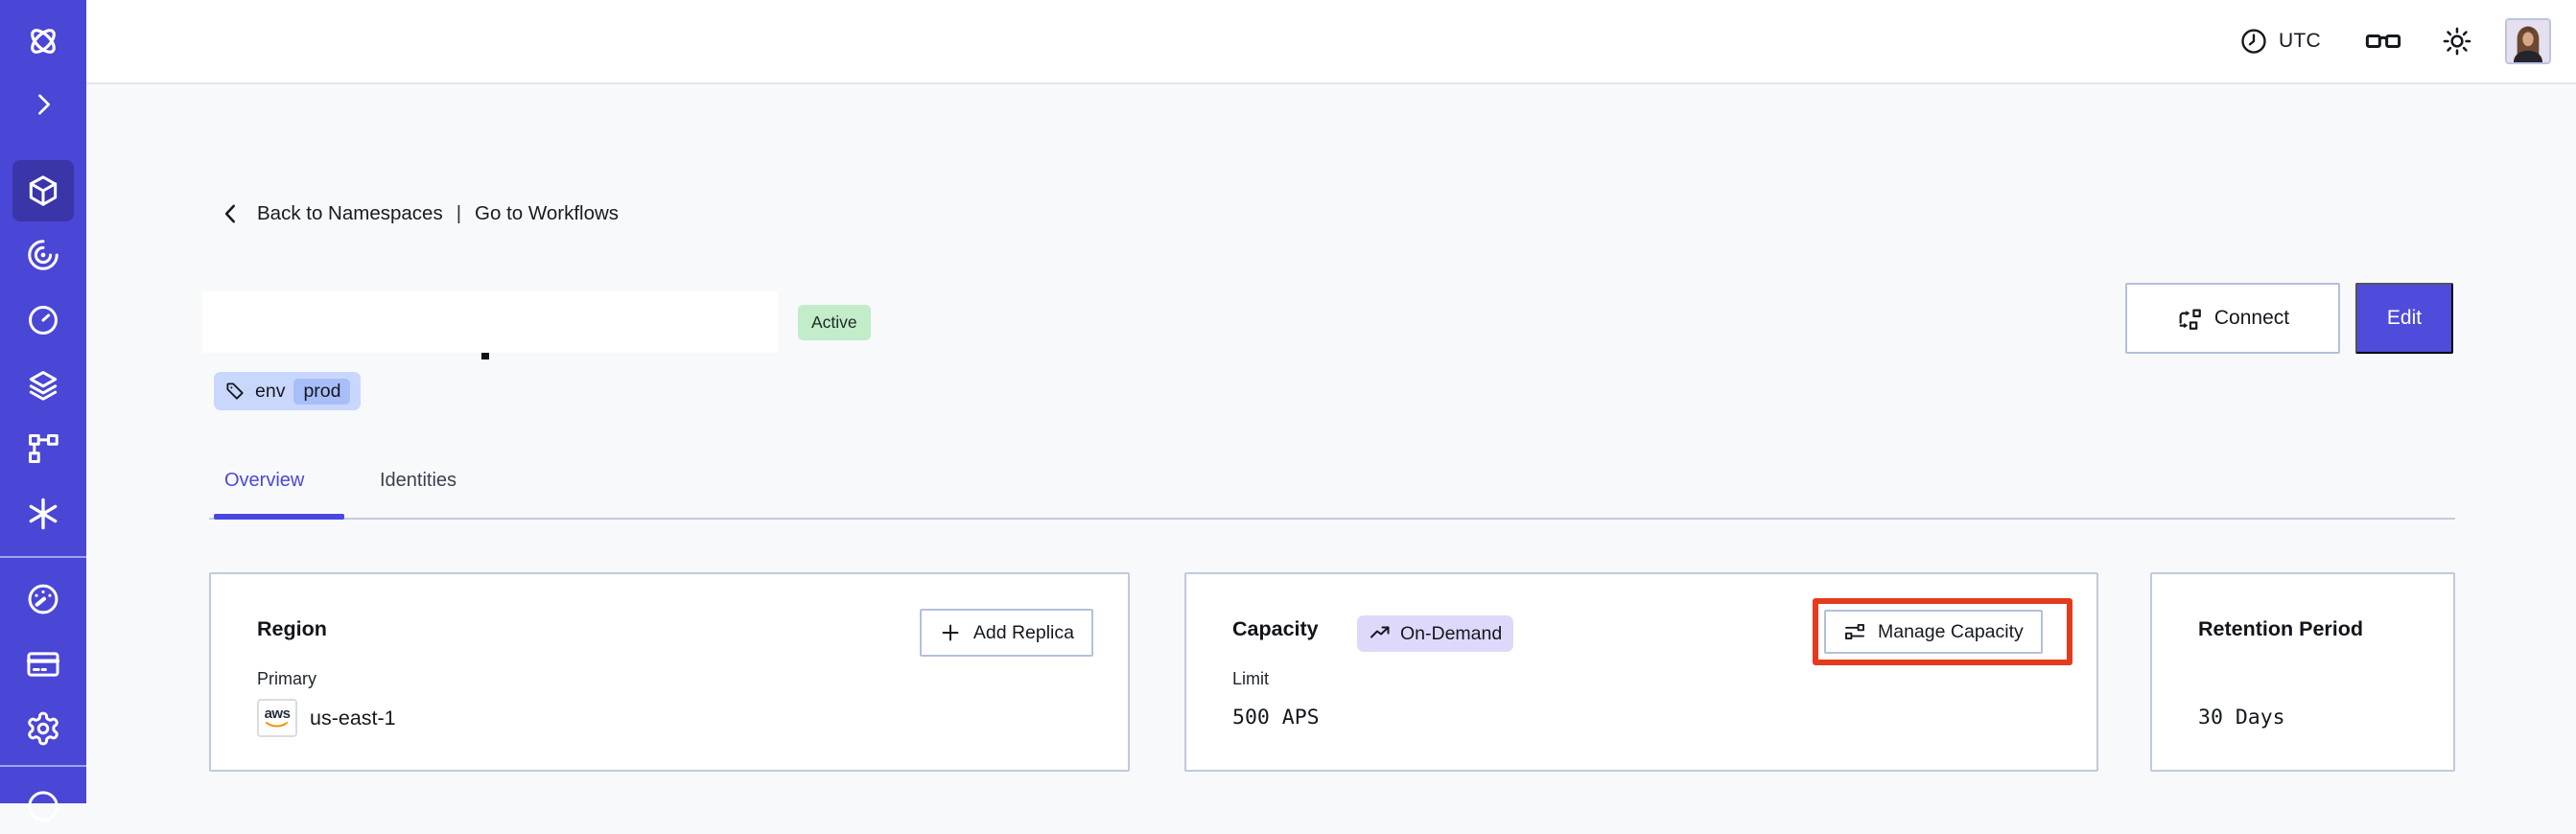  Describe the element at coordinates (286, 678) in the screenshot. I see `region-primary-label: Primary` at that location.